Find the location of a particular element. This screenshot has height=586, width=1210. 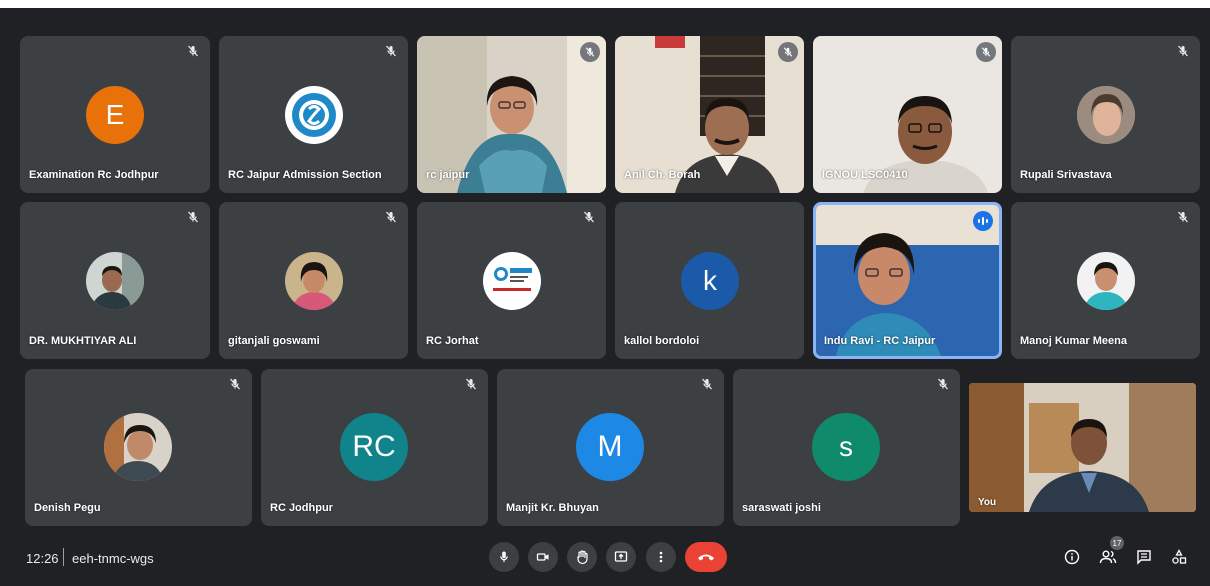

participant-tile-speaking: Indu Ravi - RC Jaipur is located at coordinates (907, 280).